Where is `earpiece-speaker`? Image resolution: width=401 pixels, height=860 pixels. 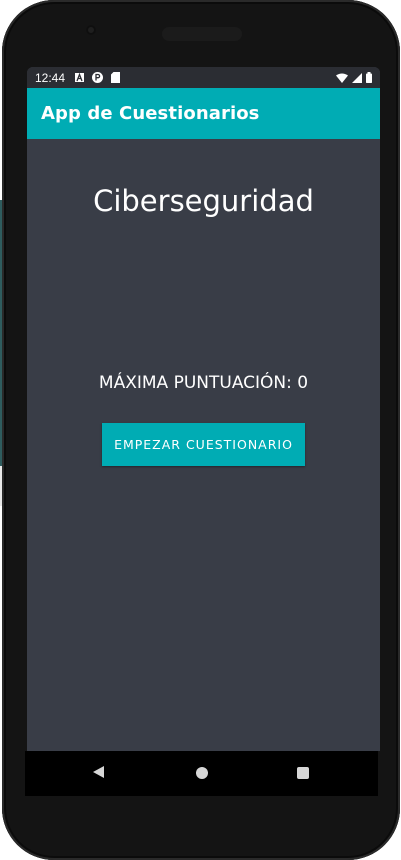 earpiece-speaker is located at coordinates (202, 34).